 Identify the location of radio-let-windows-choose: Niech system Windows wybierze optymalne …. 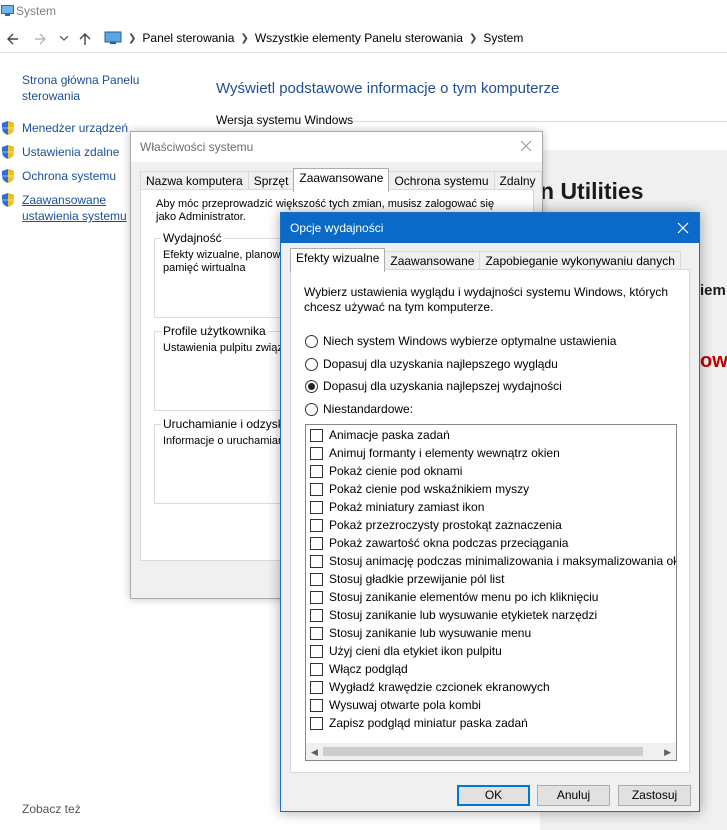
(460, 341).